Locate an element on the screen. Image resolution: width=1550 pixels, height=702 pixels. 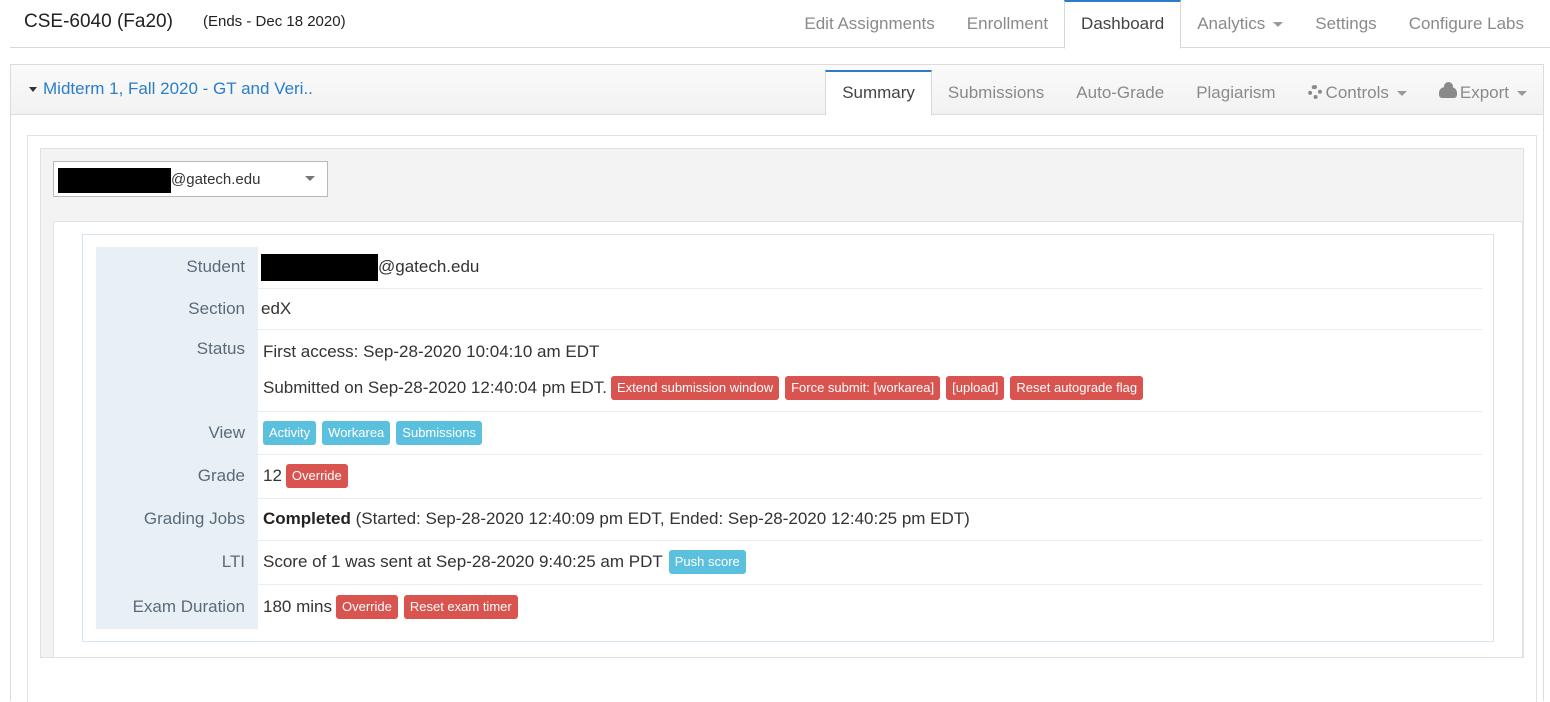
cloud-download-icon is located at coordinates (1447, 90).